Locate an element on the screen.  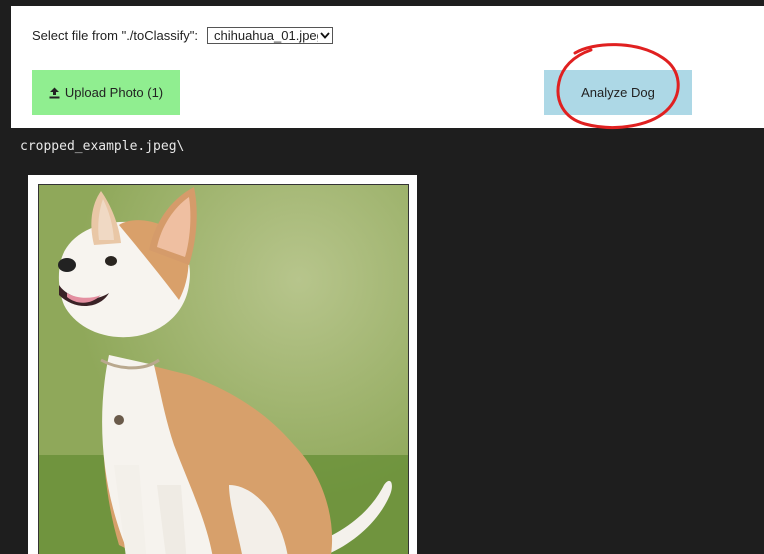
analyze-dog-button: Analyze Dog is located at coordinates (618, 92).